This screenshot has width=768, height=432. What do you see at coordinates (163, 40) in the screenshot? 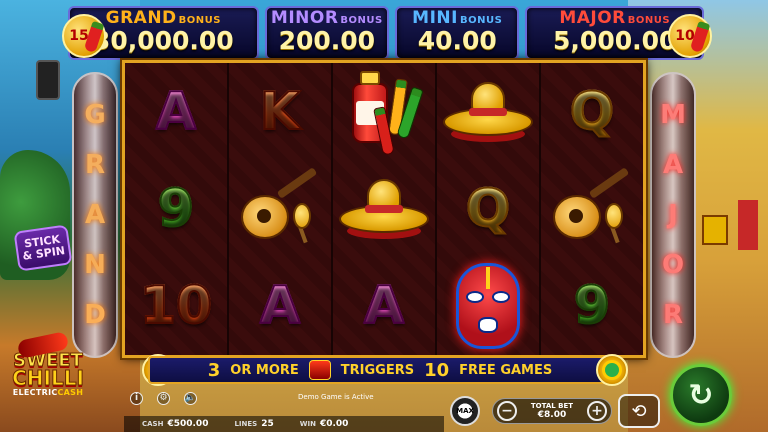
I see `jackpot-grand-value: 30,000.00` at bounding box center [163, 40].